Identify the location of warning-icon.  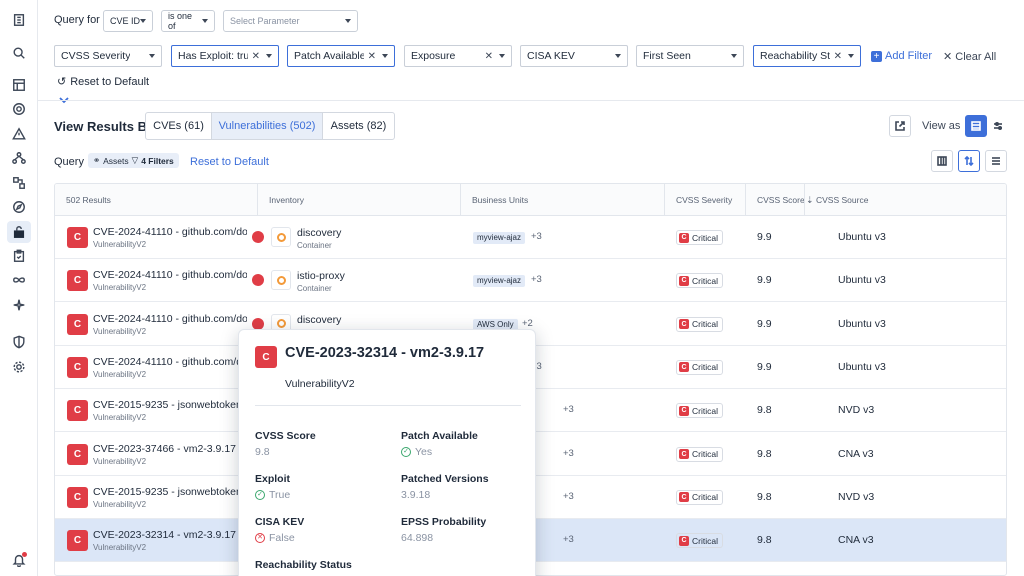
(19, 134).